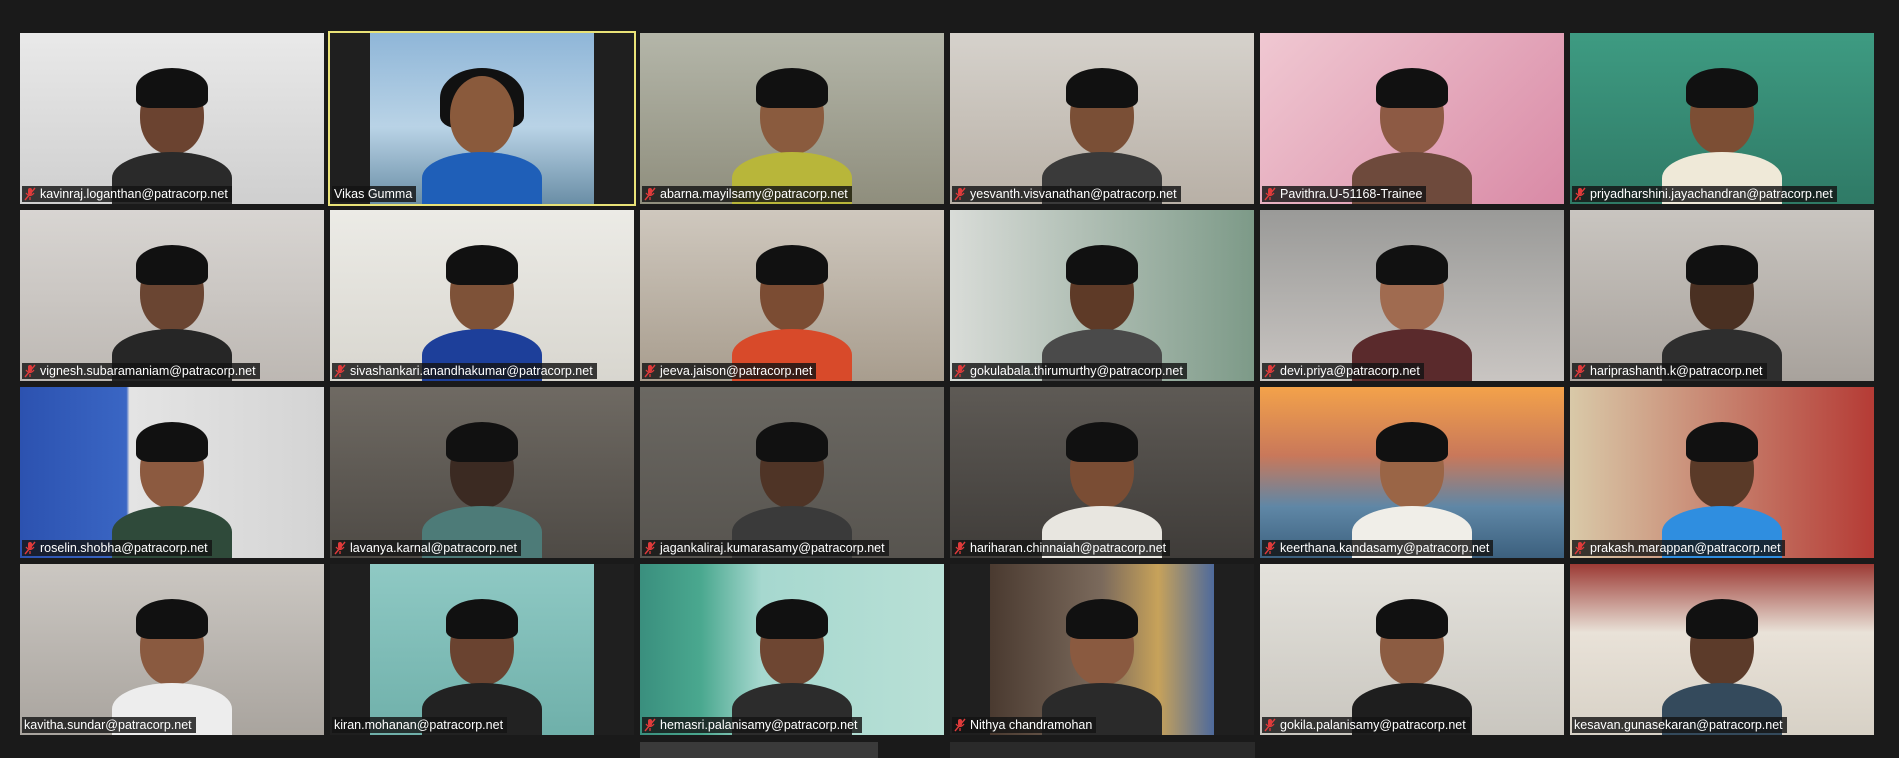 Image resolution: width=1899 pixels, height=758 pixels. What do you see at coordinates (759, 725) in the screenshot?
I see `participant-name: hemasri.palanisamy@patracorp.net` at bounding box center [759, 725].